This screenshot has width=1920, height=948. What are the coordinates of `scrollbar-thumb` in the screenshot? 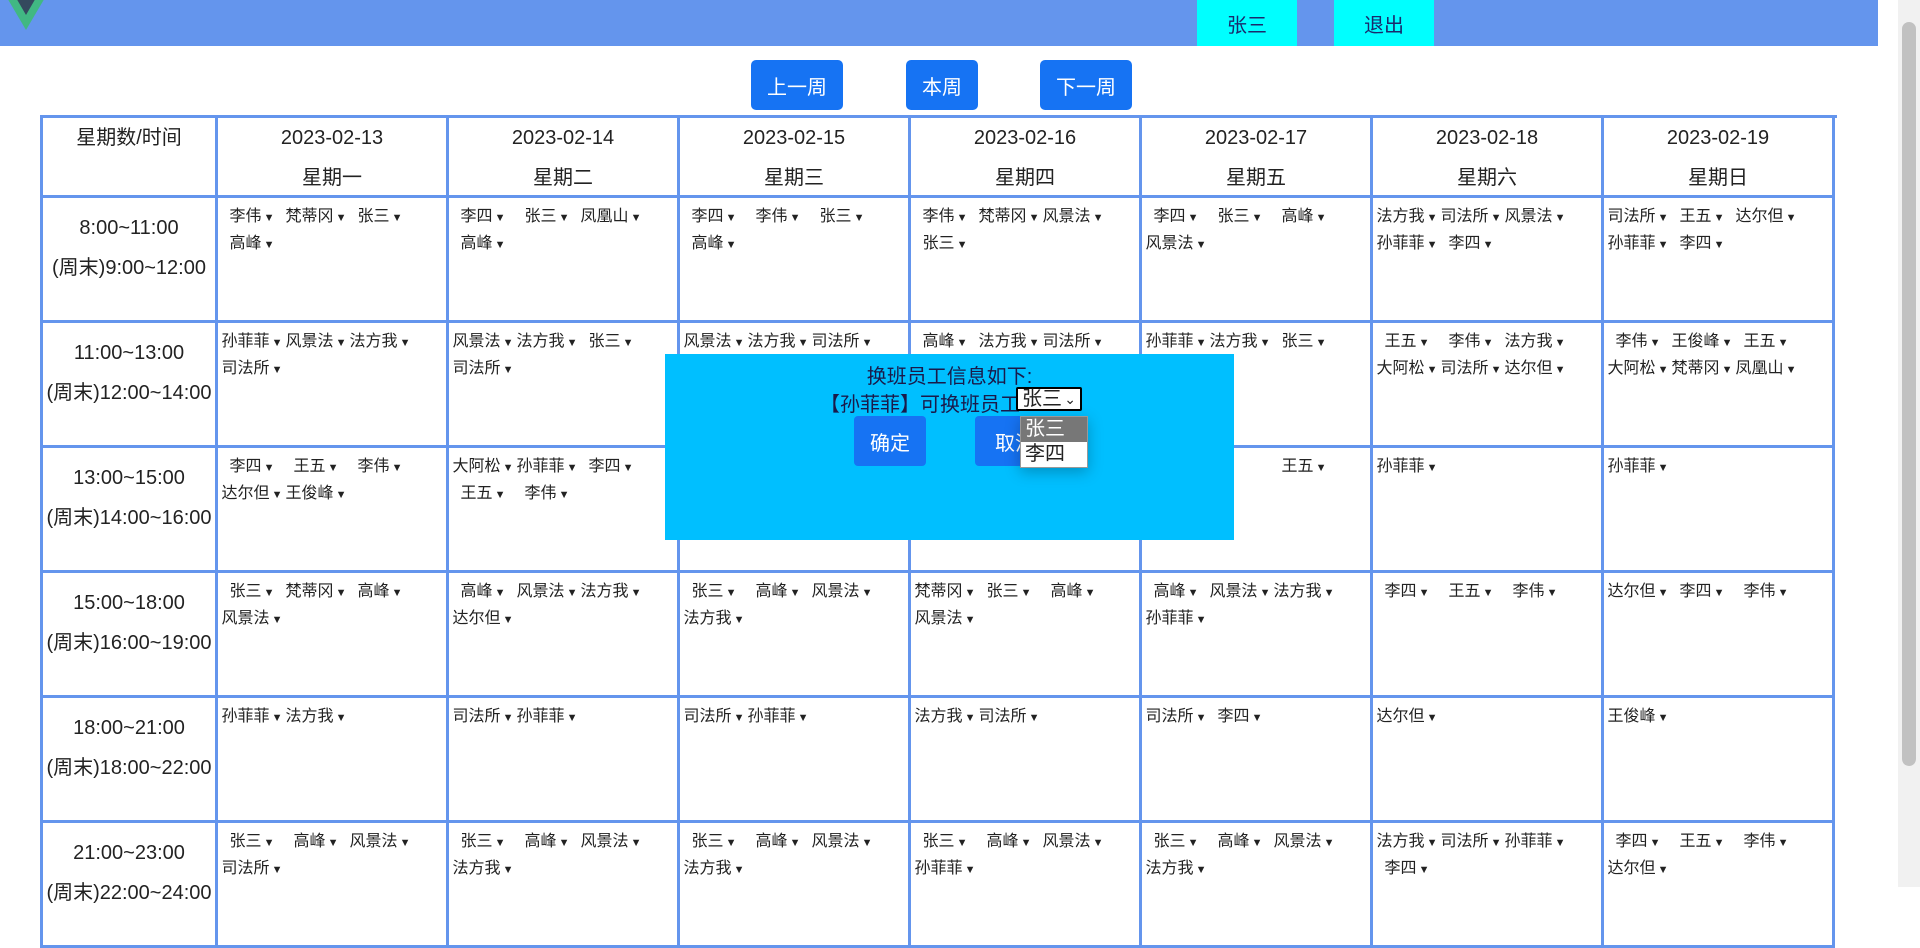 It's located at (1909, 394).